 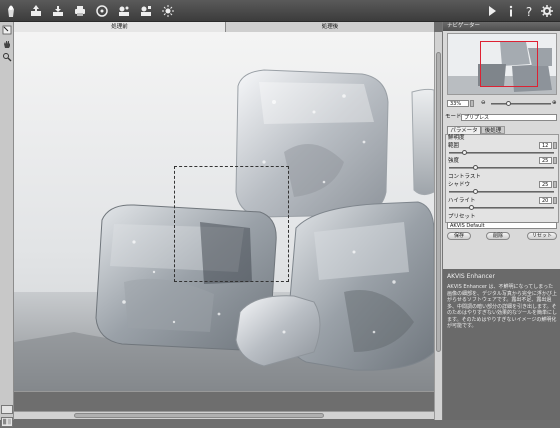 I want to click on print-icon, so click(x=80, y=11).